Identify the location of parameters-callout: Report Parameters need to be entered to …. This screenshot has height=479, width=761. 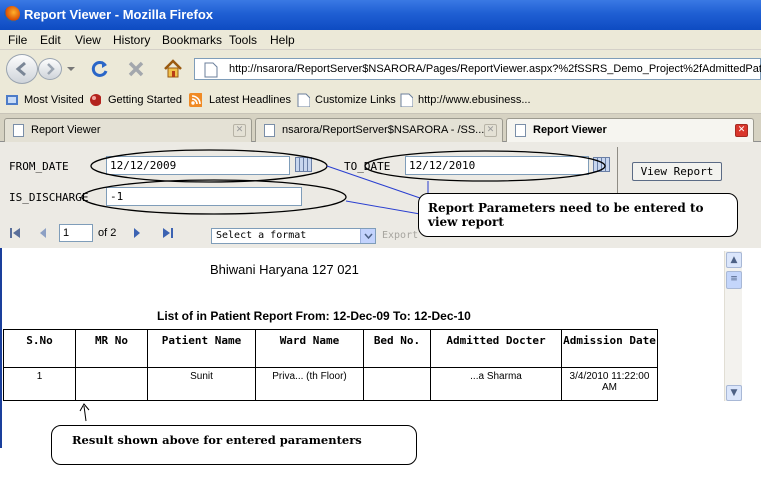
(578, 215).